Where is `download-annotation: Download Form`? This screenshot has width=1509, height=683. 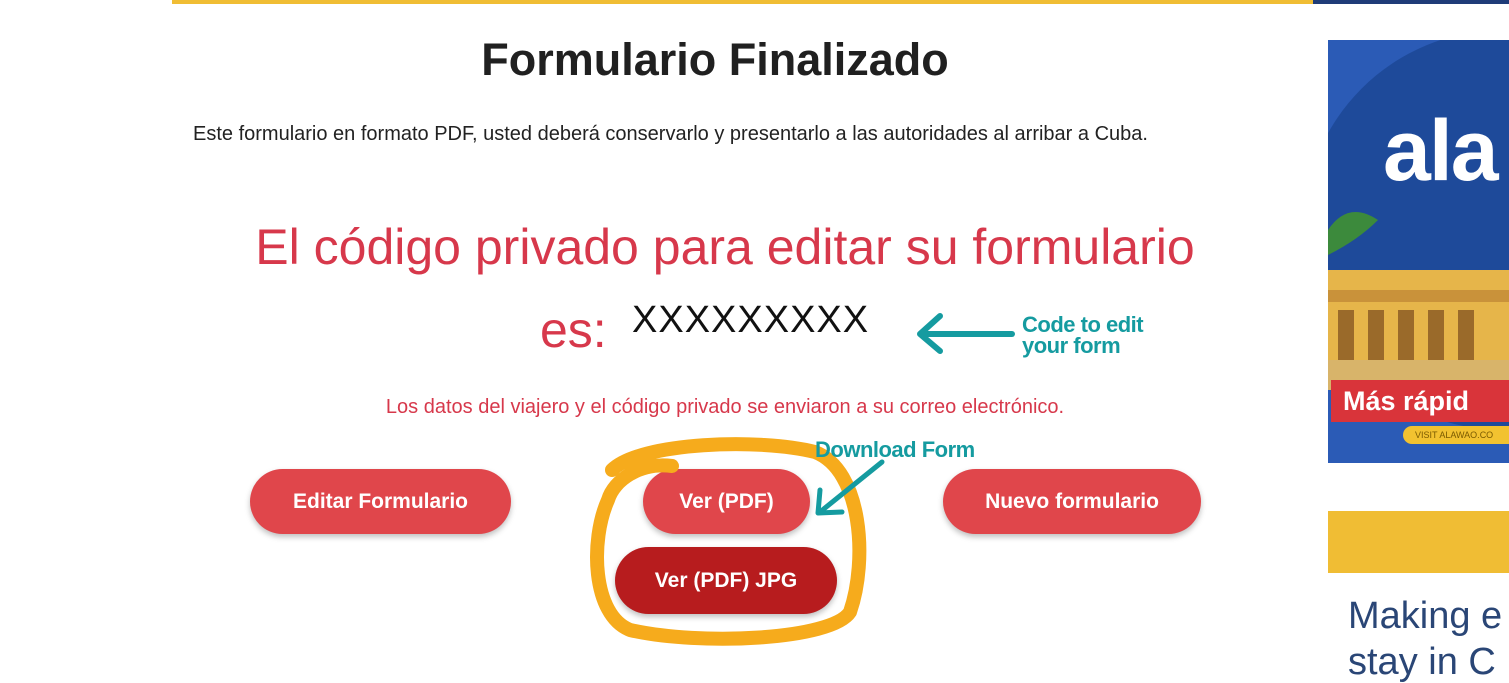
download-annotation: Download Form is located at coordinates (895, 449).